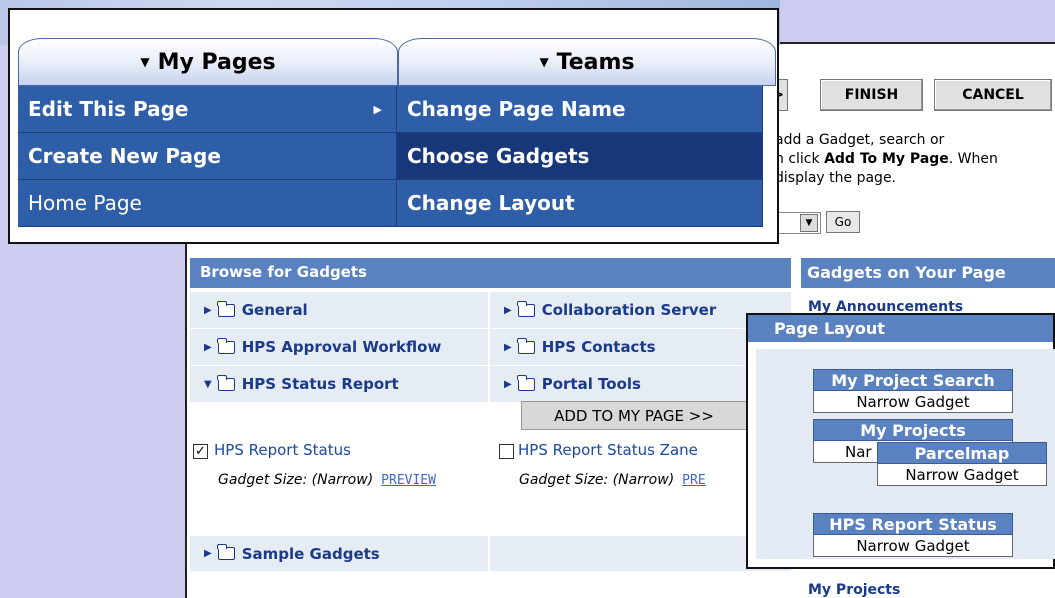  I want to click on collapse-arrow-icon: ▼, so click(208, 384).